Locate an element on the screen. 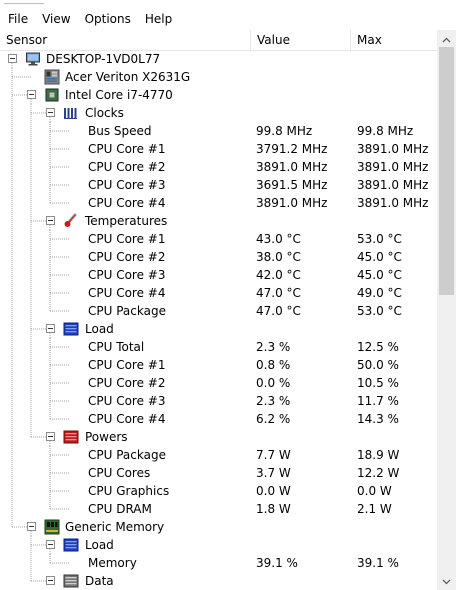  sensor-row-cpu-core-4: CPU Core #4 47.0 °C 49.0 °C is located at coordinates (218, 293).